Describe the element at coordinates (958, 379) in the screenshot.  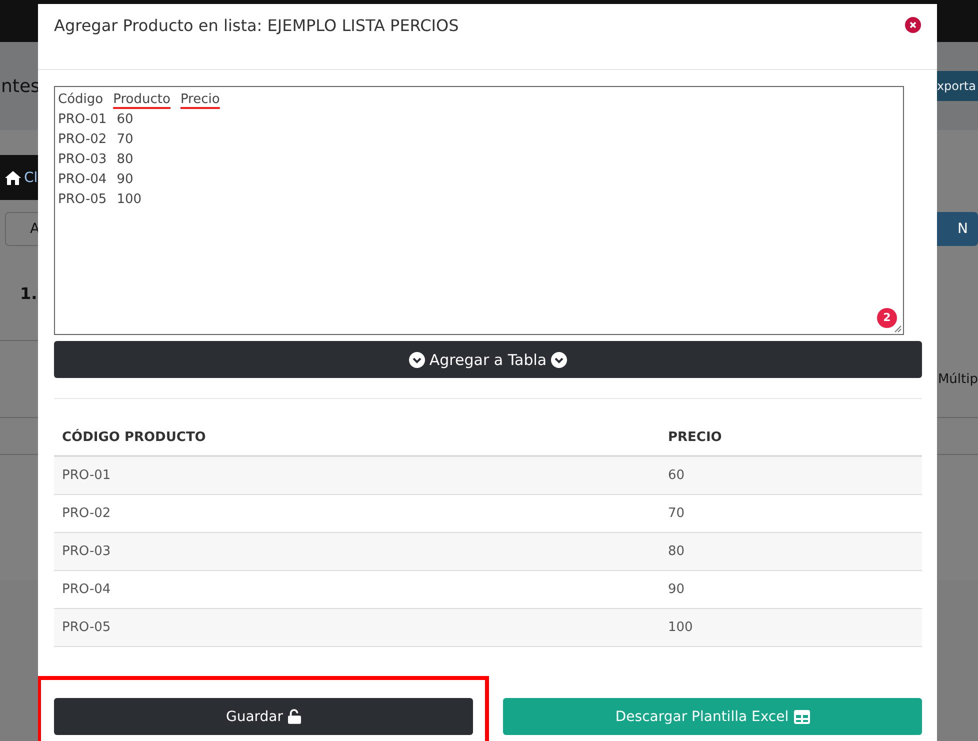
I see `table-cell: Múltip` at that location.